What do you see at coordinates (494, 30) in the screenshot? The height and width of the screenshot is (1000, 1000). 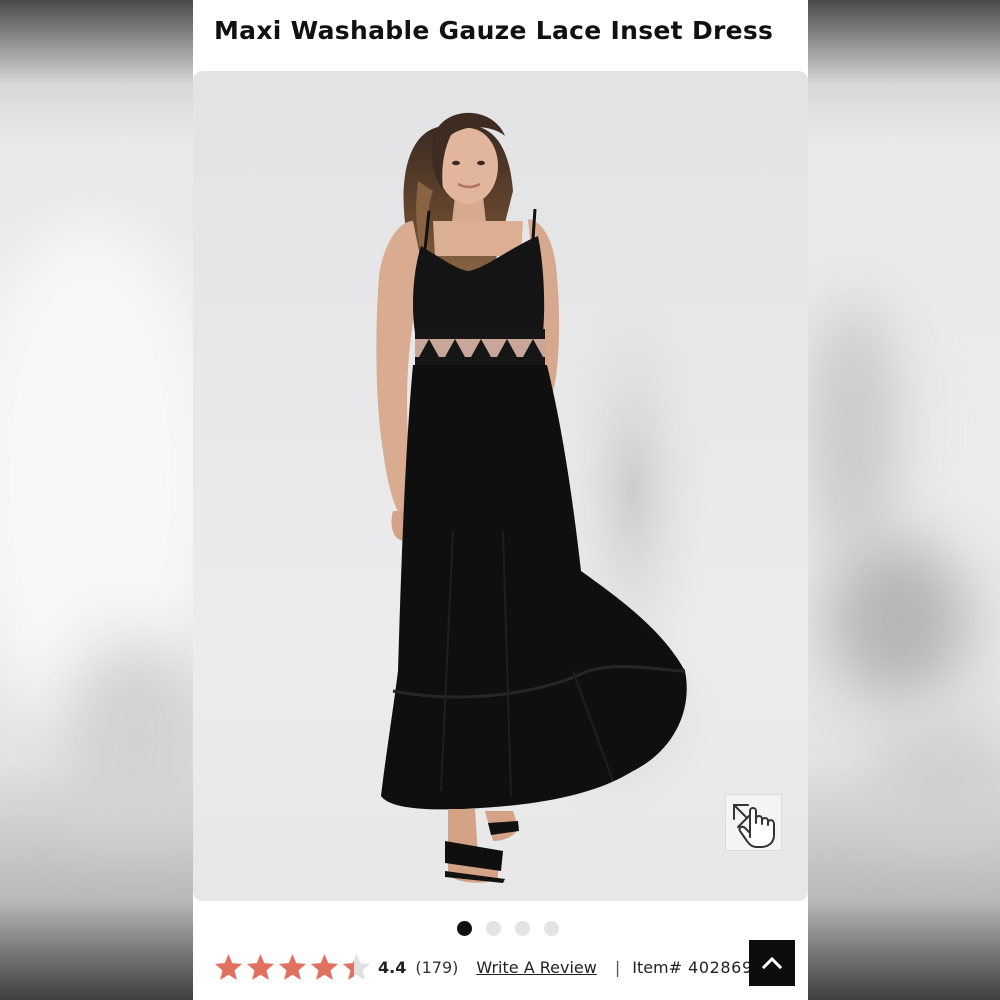 I see `product-title: Maxi Washable Gauze Lace Inset Dress` at bounding box center [494, 30].